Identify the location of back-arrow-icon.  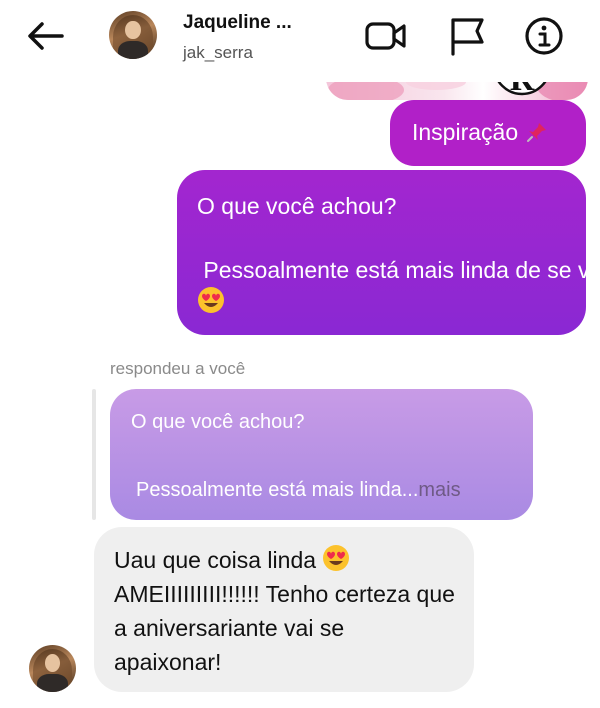
(46, 36).